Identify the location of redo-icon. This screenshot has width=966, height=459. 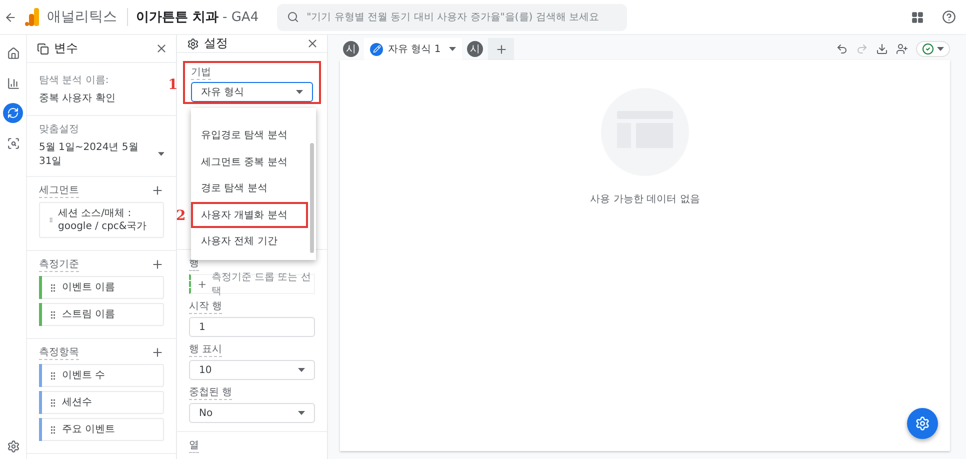
(862, 49).